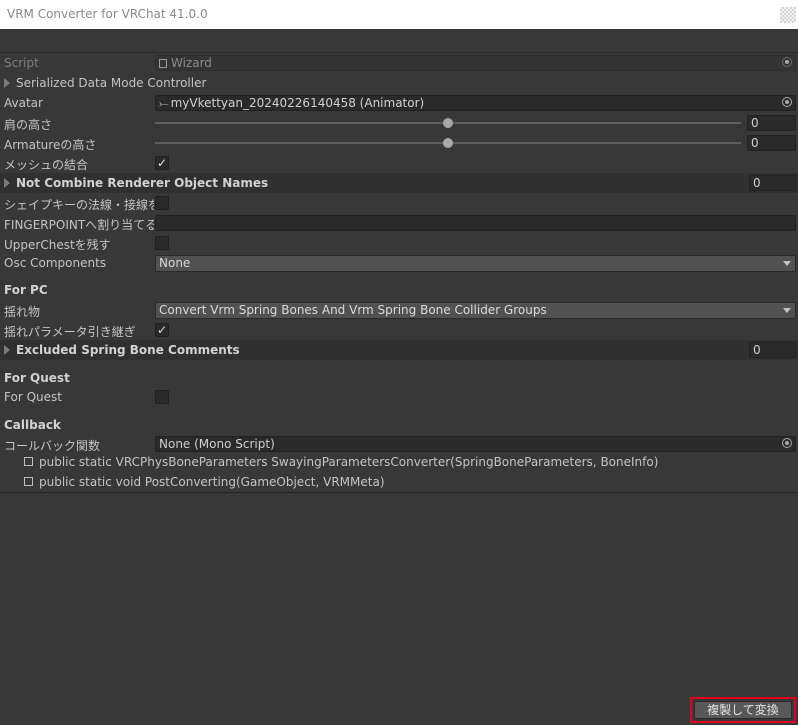 The height and width of the screenshot is (725, 798). Describe the element at coordinates (399, 183) in the screenshot. I see `not-combine-names-foldout: Not Combine Renderer Object Names 0` at that location.